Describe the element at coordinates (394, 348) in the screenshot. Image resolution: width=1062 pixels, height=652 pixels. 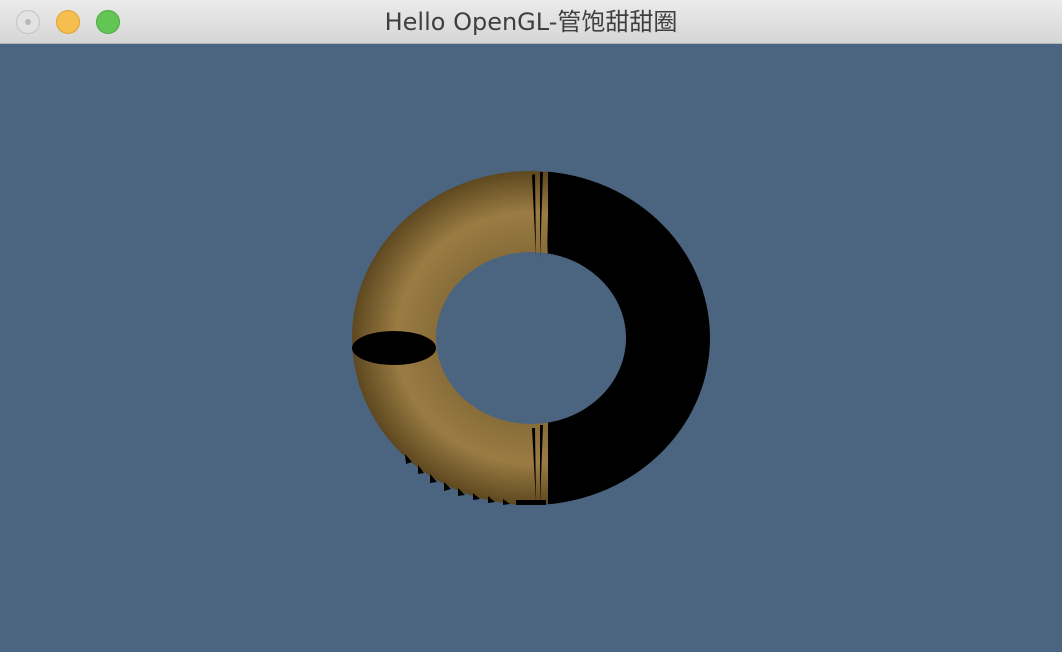
I see `torus-cross-section` at that location.